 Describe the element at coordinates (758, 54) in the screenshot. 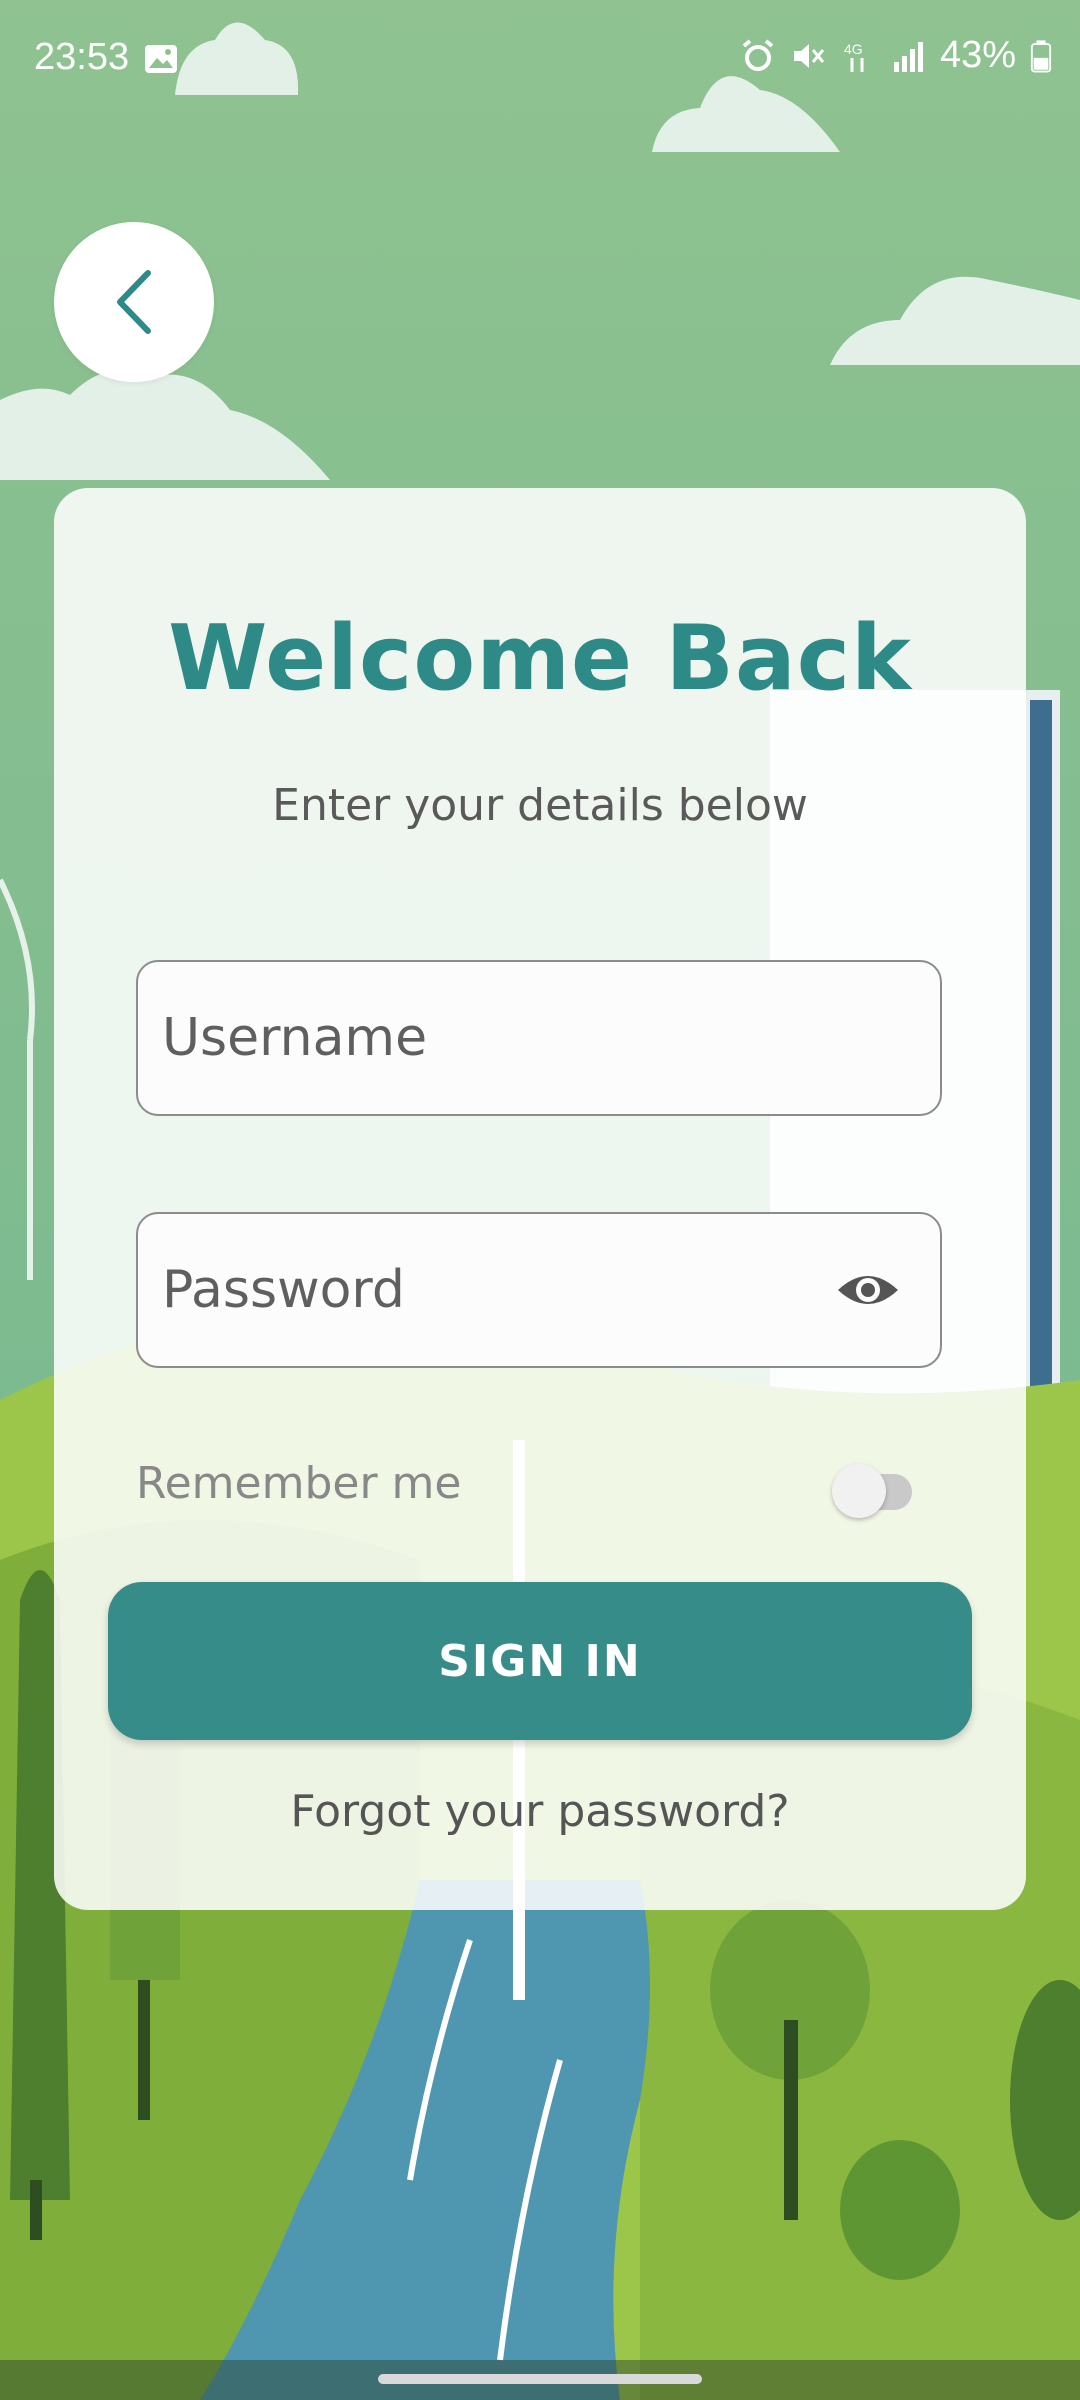

I see `alarm-icon` at that location.